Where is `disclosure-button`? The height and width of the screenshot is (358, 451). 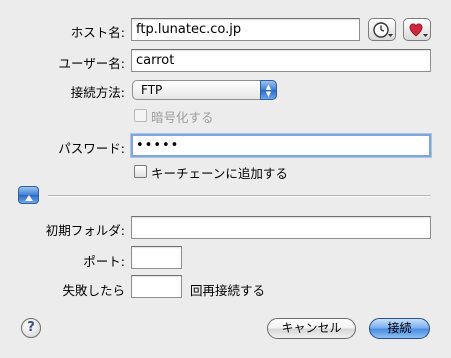
disclosure-button is located at coordinates (28, 195).